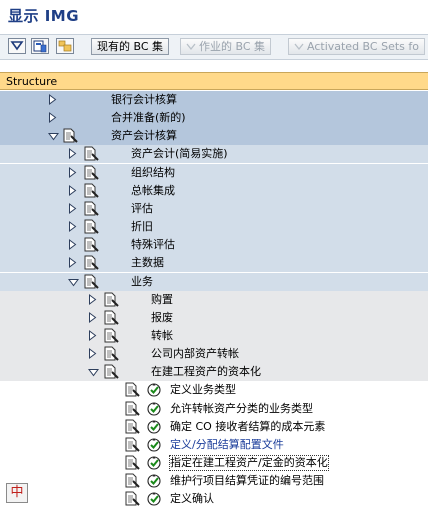 The image size is (428, 510). I want to click on tree-node: 定义业务类型, so click(214, 390).